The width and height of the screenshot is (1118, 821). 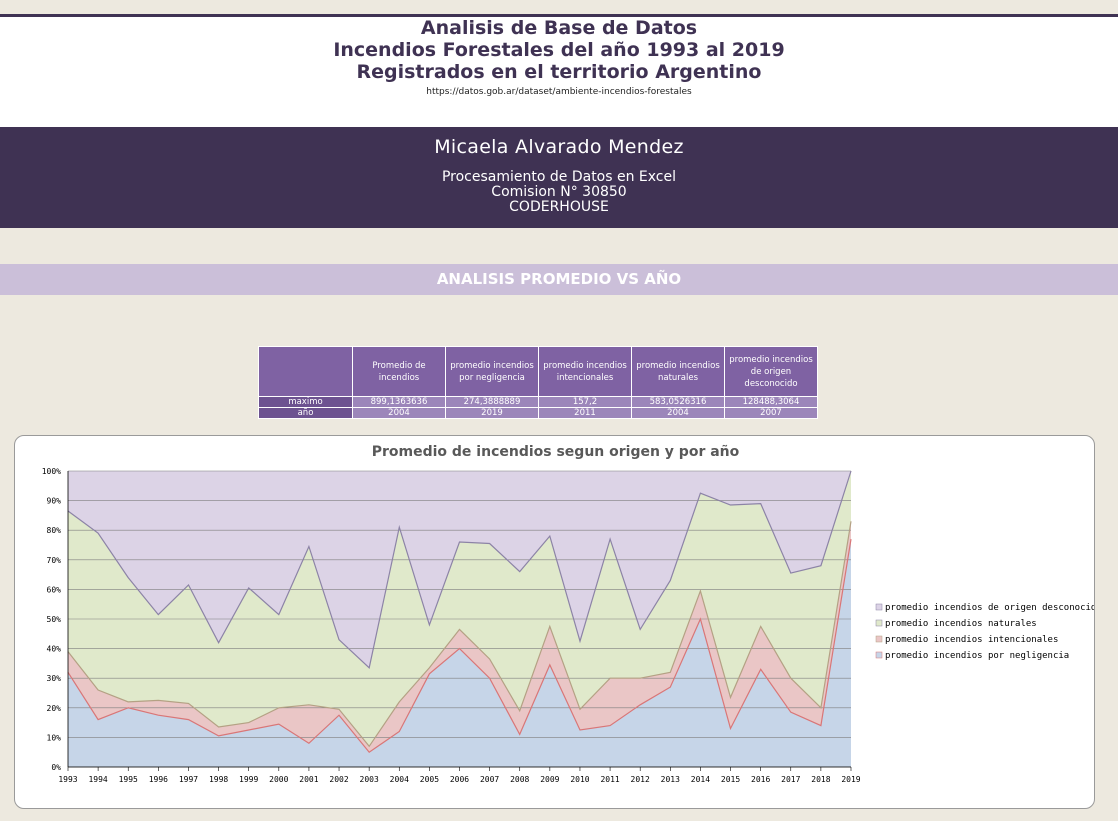 I want to click on section-title: ANALISIS PROMEDIO VS AÑO, so click(x=559, y=279).